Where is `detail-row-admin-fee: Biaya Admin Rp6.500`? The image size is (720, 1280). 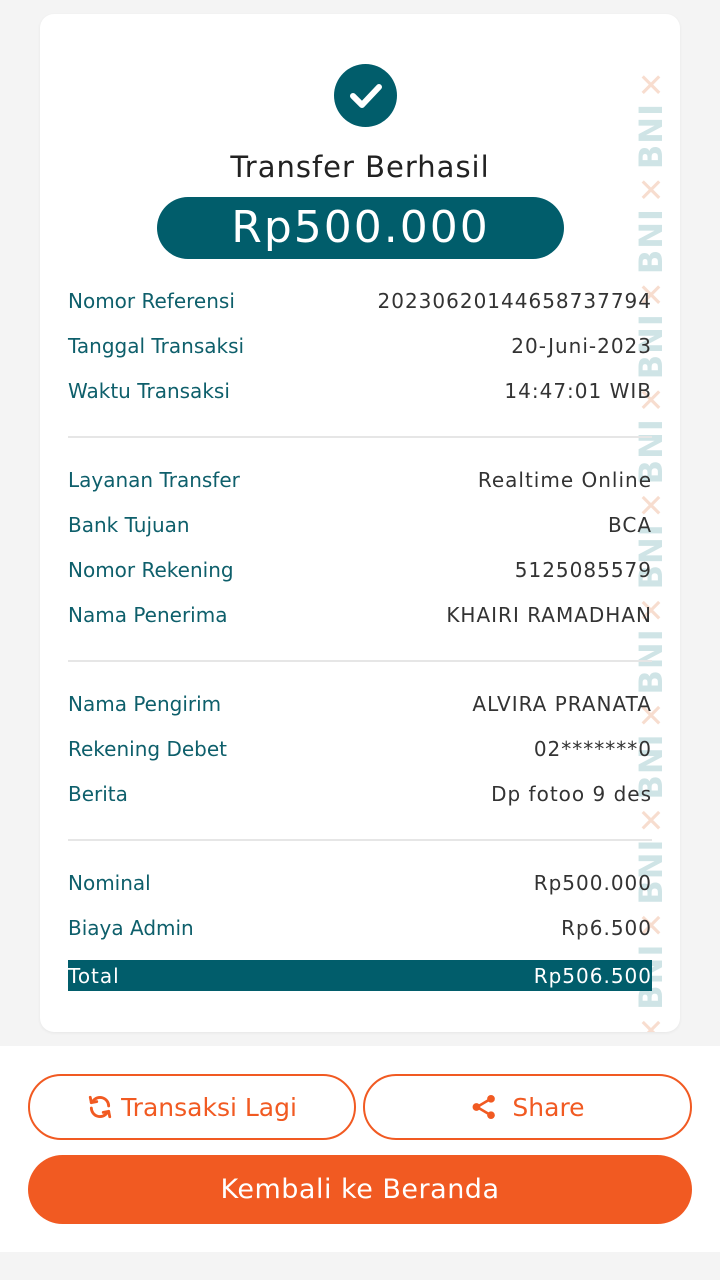
detail-row-admin-fee: Biaya Admin Rp6.500 is located at coordinates (360, 928).